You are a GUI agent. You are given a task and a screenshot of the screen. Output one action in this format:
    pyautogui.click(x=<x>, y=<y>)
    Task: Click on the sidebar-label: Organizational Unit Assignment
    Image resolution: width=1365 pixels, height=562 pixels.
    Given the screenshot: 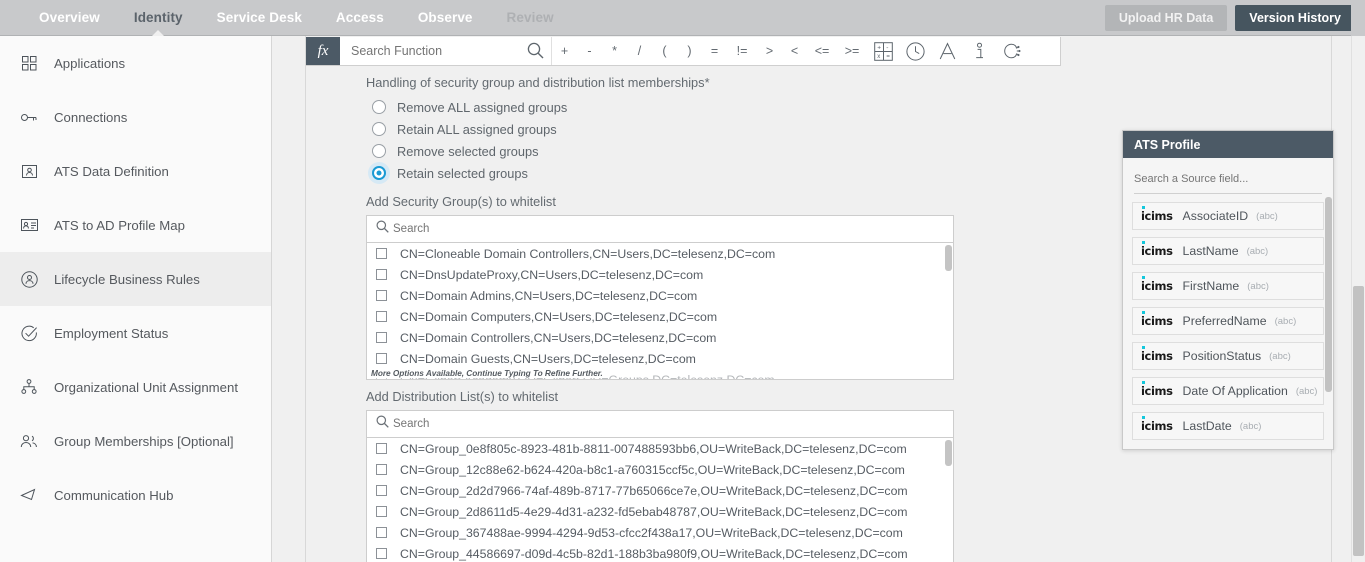 What is the action you would take?
    pyautogui.click(x=146, y=387)
    